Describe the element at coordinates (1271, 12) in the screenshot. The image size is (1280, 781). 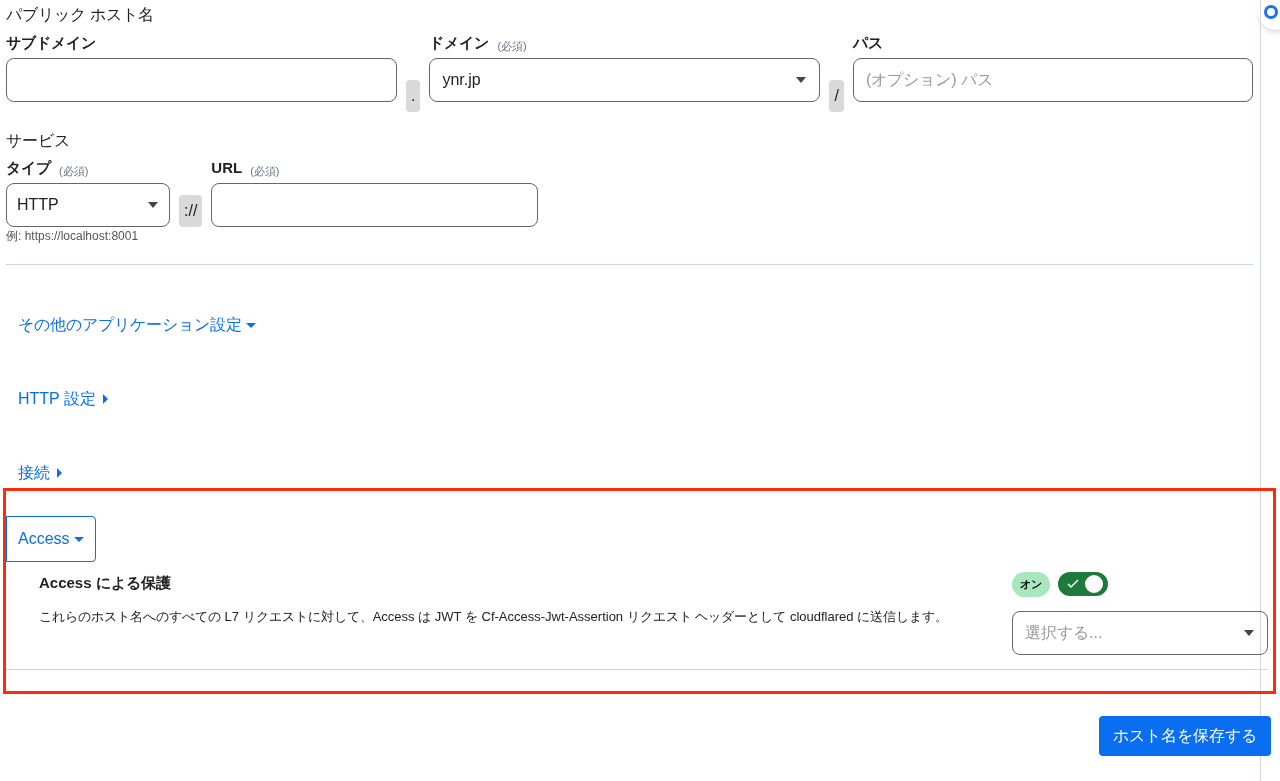
I see `help-icon` at that location.